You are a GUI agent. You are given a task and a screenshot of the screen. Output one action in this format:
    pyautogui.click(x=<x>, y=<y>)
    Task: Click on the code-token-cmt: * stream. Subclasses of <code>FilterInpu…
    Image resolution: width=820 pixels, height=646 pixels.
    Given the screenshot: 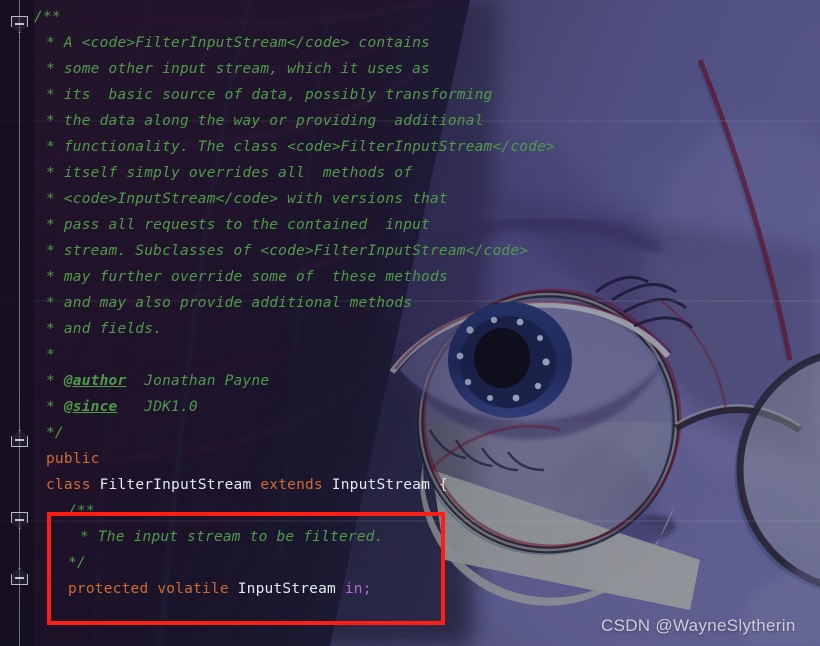 What is the action you would take?
    pyautogui.click(x=287, y=251)
    